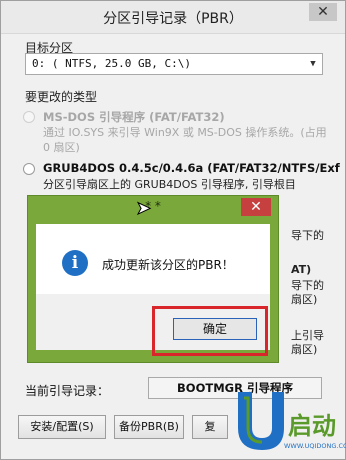  Describe the element at coordinates (67, 391) in the screenshot. I see `current-record-label: 当前引导记录：` at that location.